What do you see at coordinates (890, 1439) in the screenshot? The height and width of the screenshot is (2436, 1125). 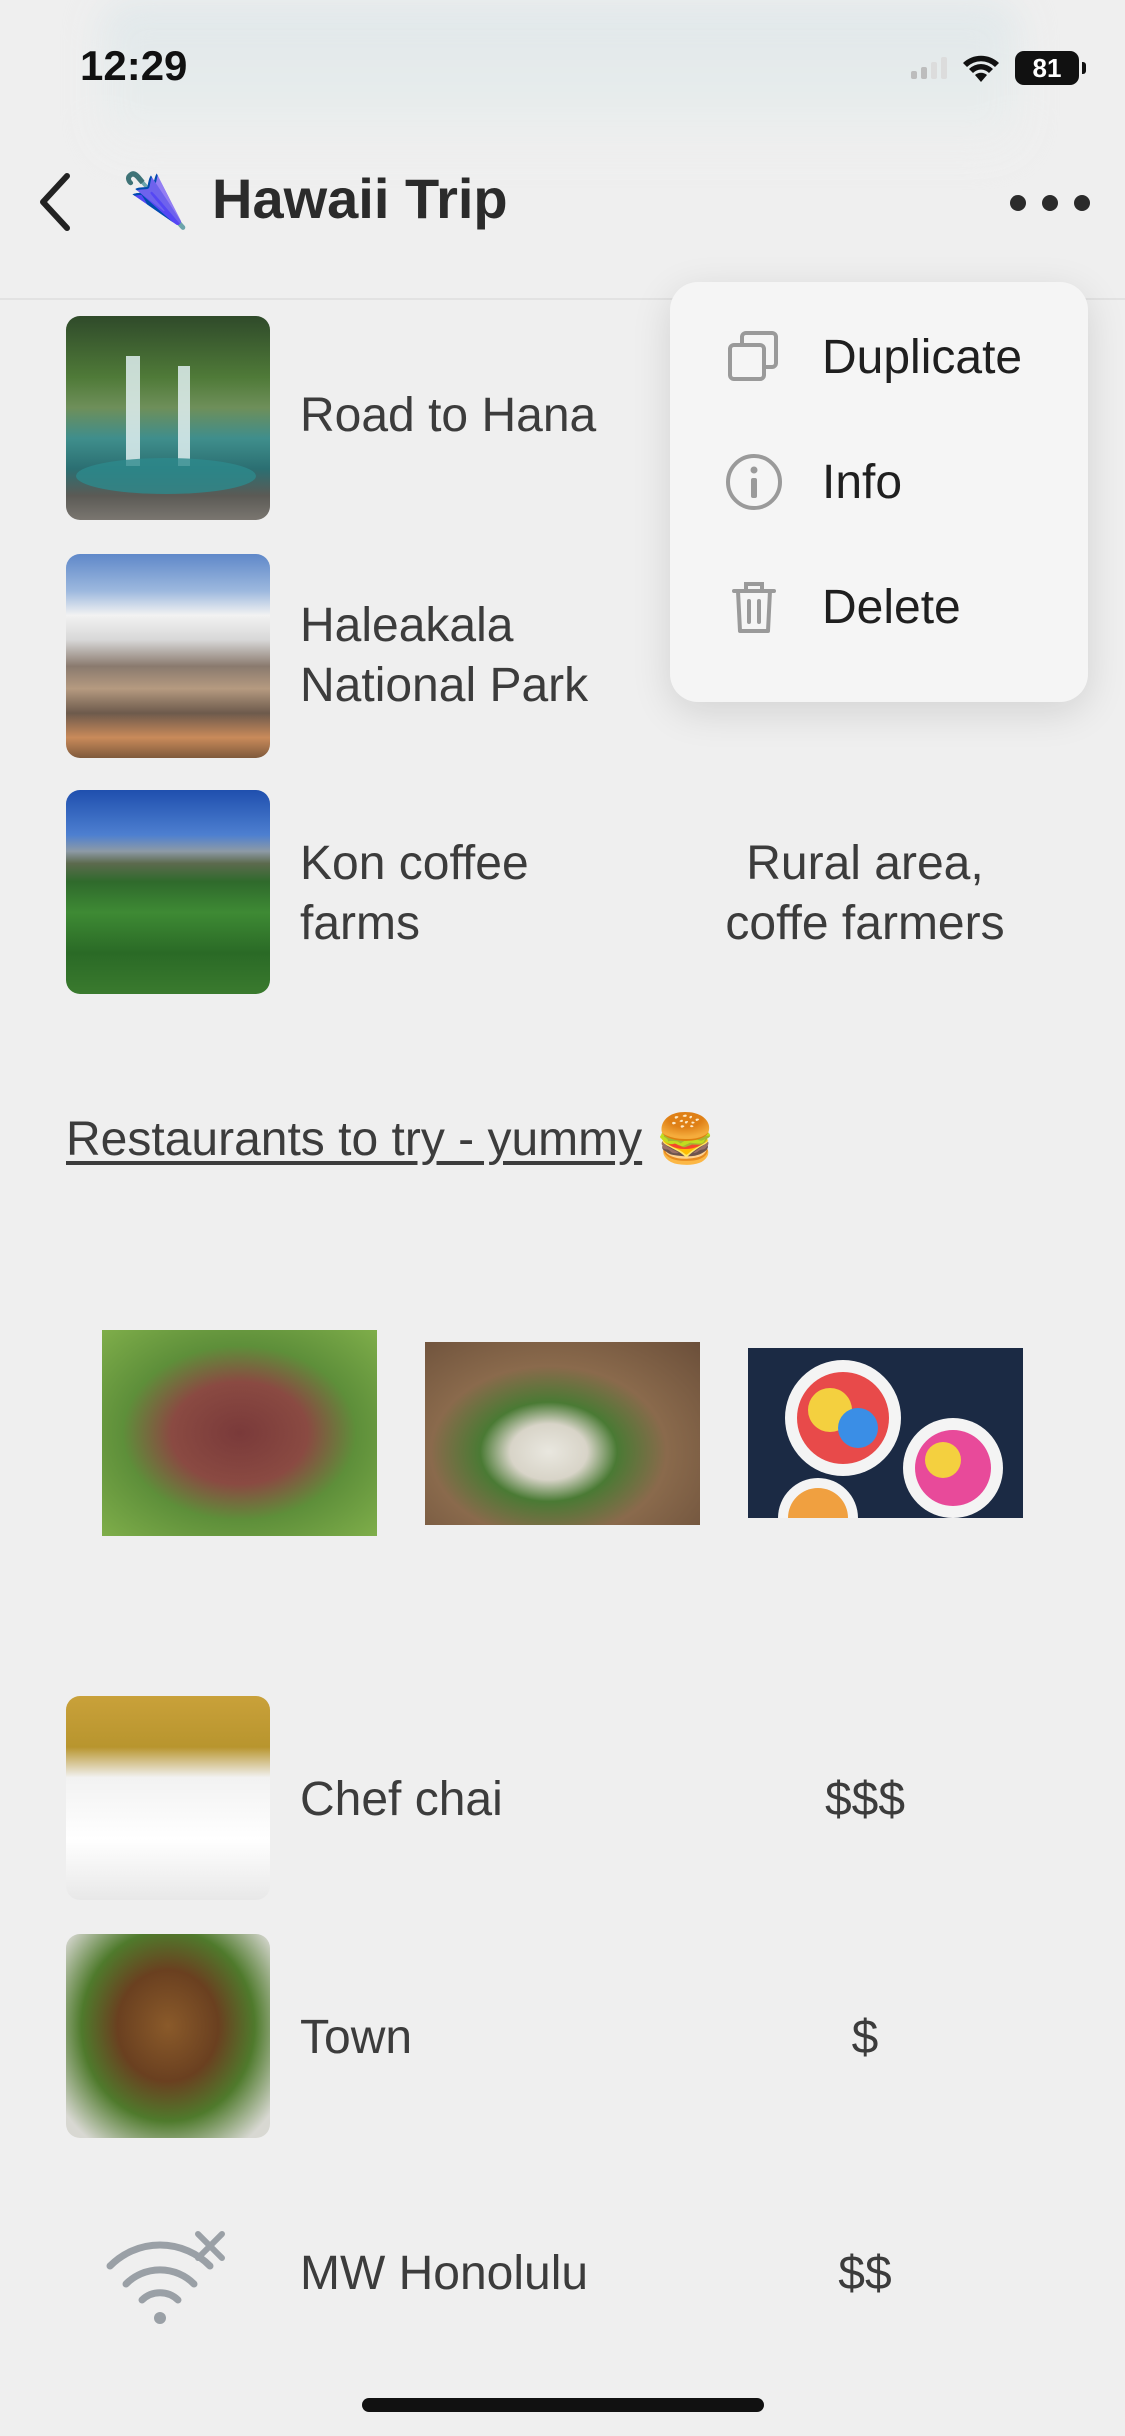 I see `shave-ice-image` at bounding box center [890, 1439].